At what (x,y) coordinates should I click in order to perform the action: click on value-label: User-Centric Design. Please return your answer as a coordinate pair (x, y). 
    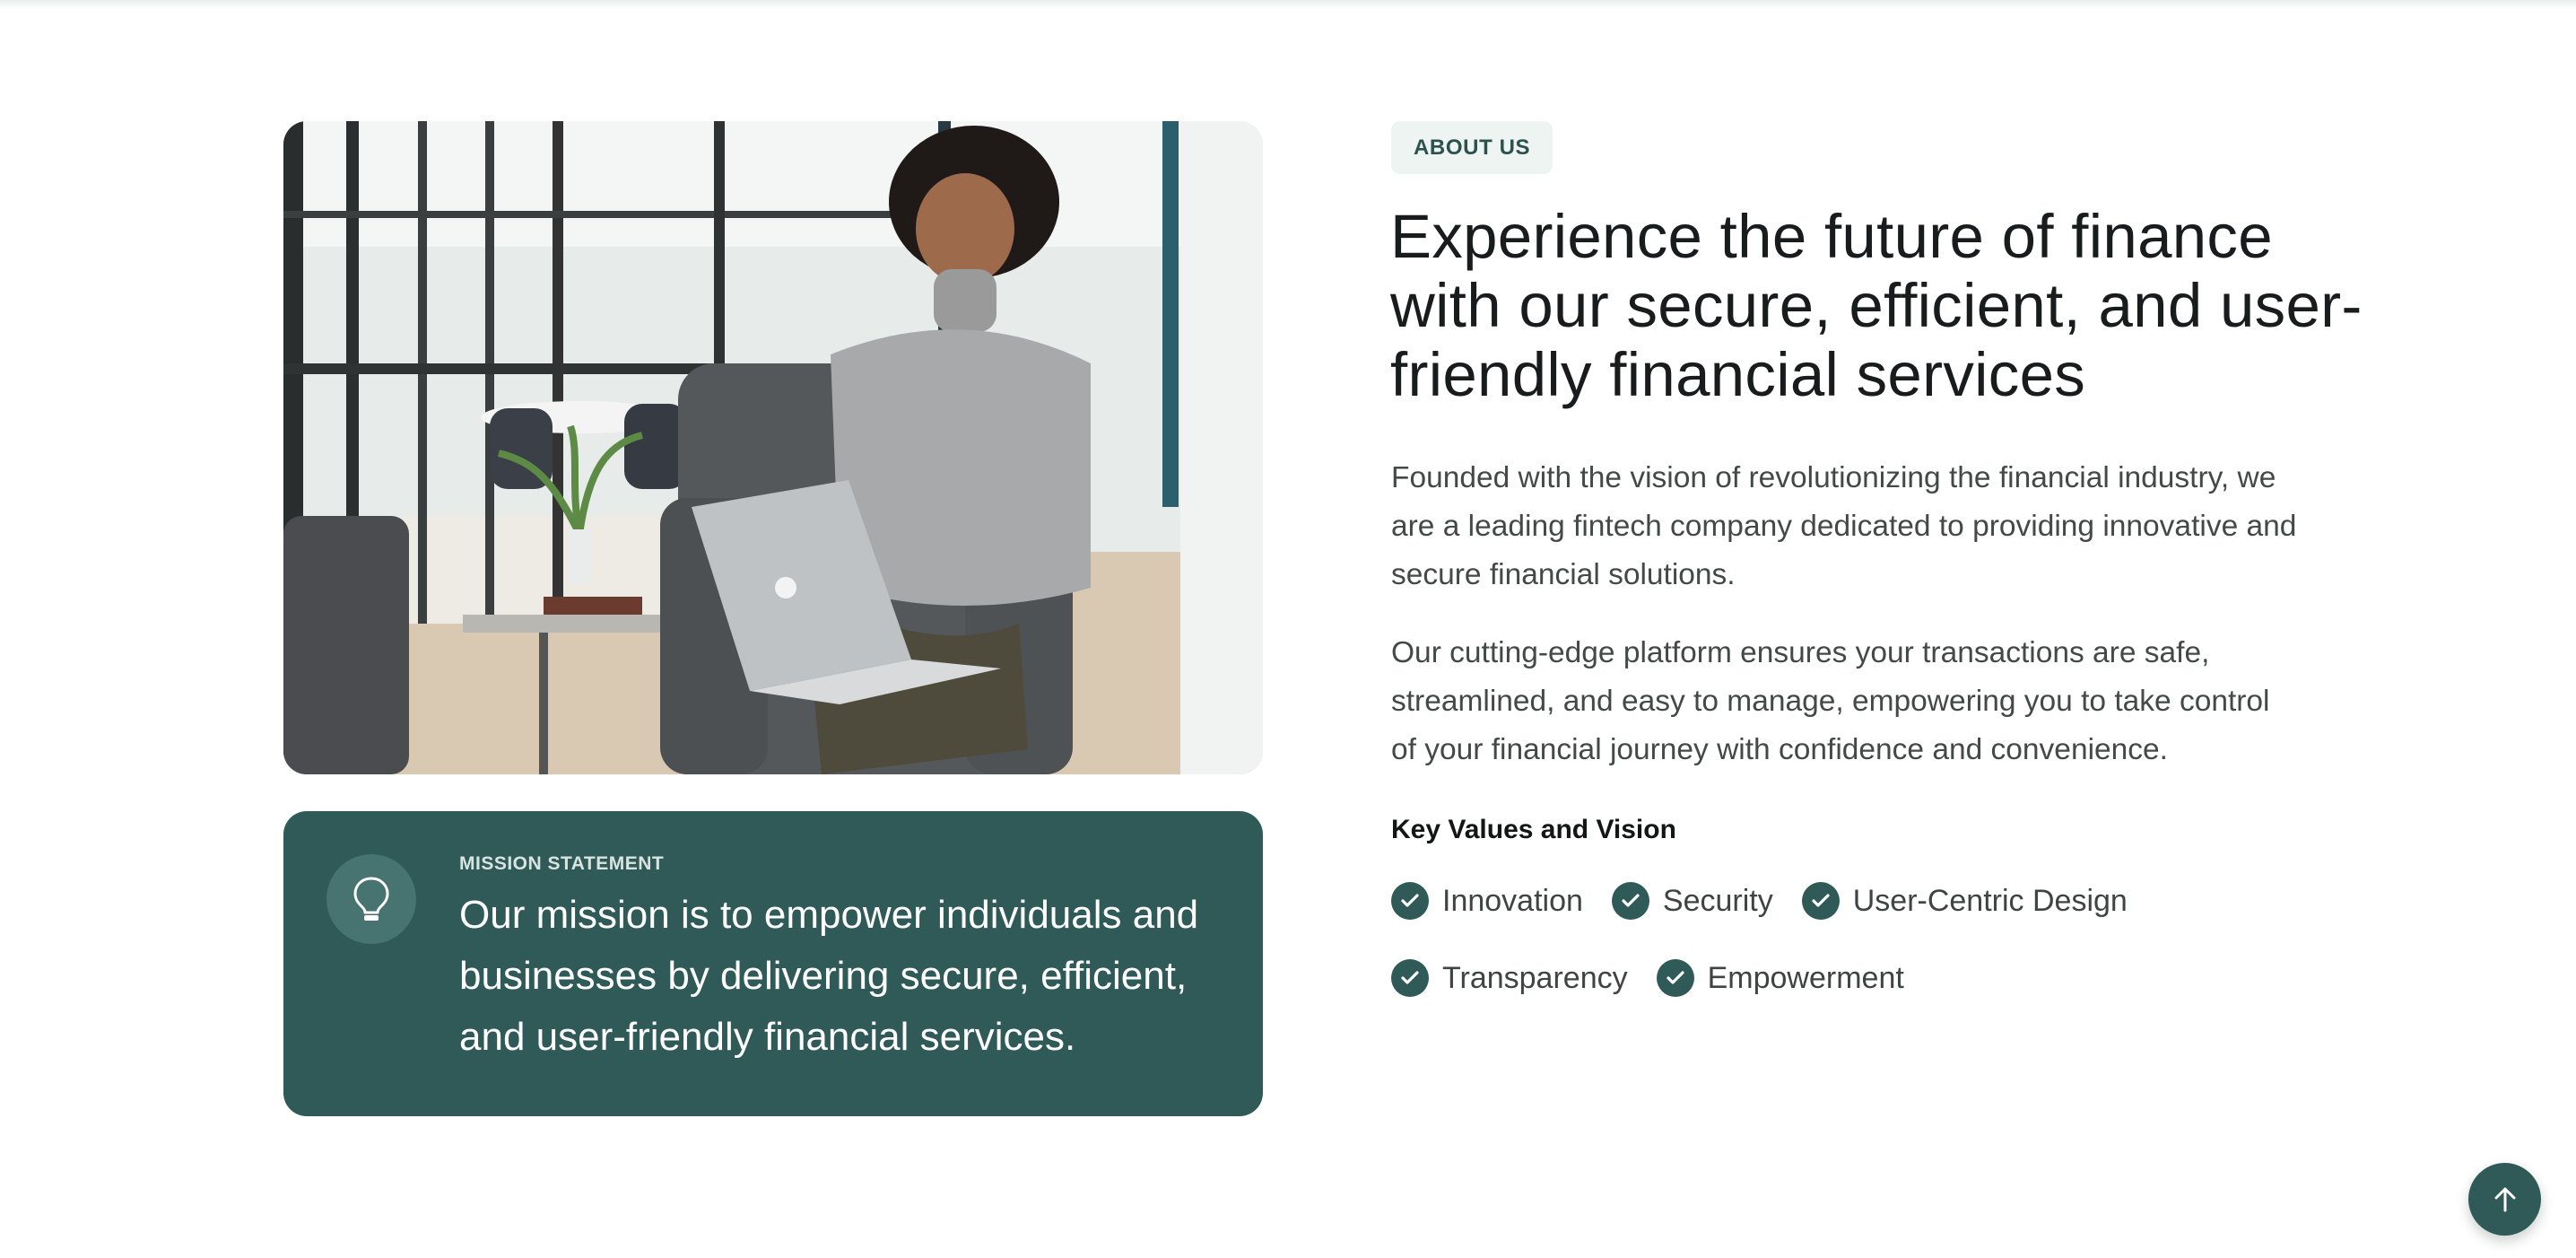
    Looking at the image, I should click on (1990, 901).